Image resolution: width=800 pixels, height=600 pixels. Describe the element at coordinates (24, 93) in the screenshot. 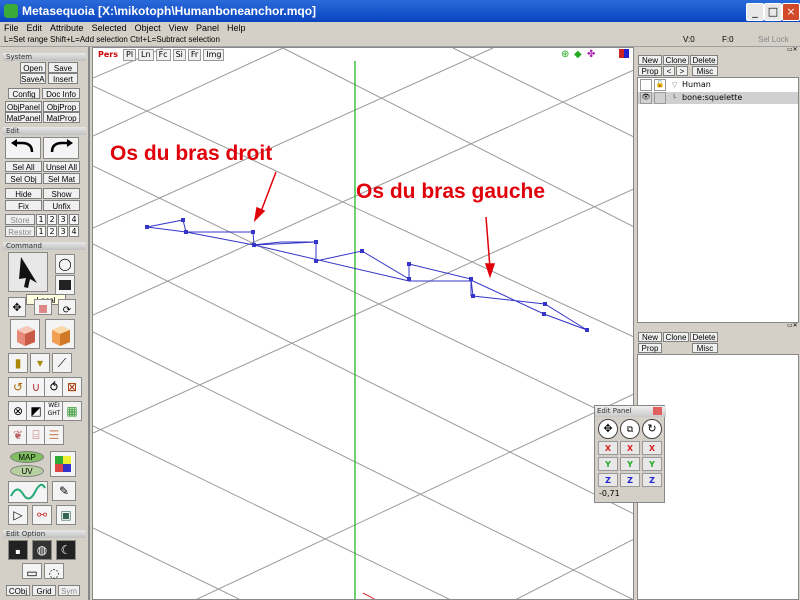

I see `config-button: Config` at that location.